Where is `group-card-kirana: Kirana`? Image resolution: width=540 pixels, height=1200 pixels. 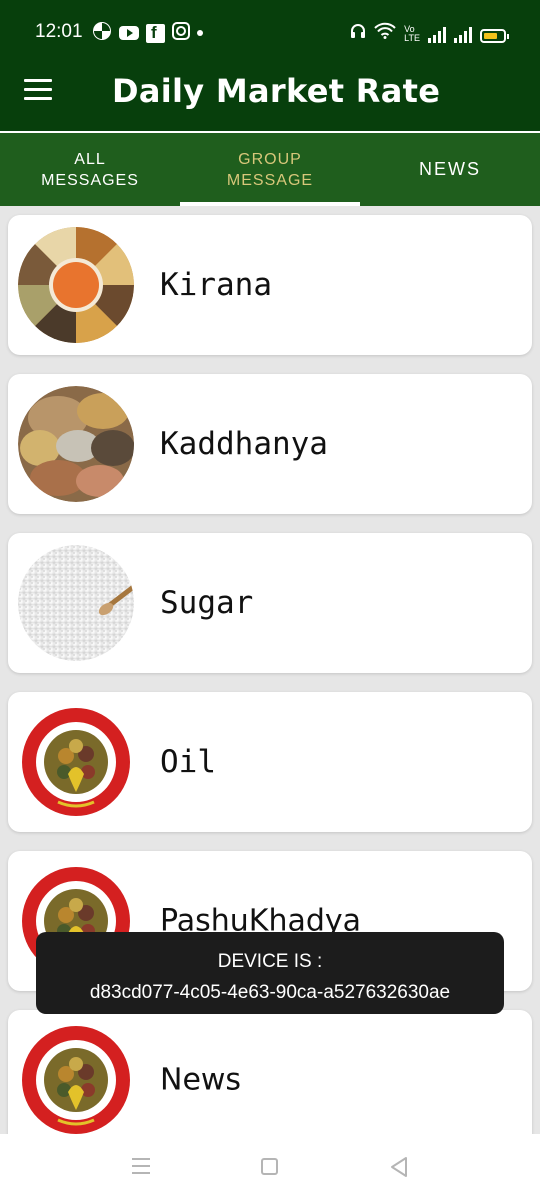 group-card-kirana: Kirana is located at coordinates (270, 285).